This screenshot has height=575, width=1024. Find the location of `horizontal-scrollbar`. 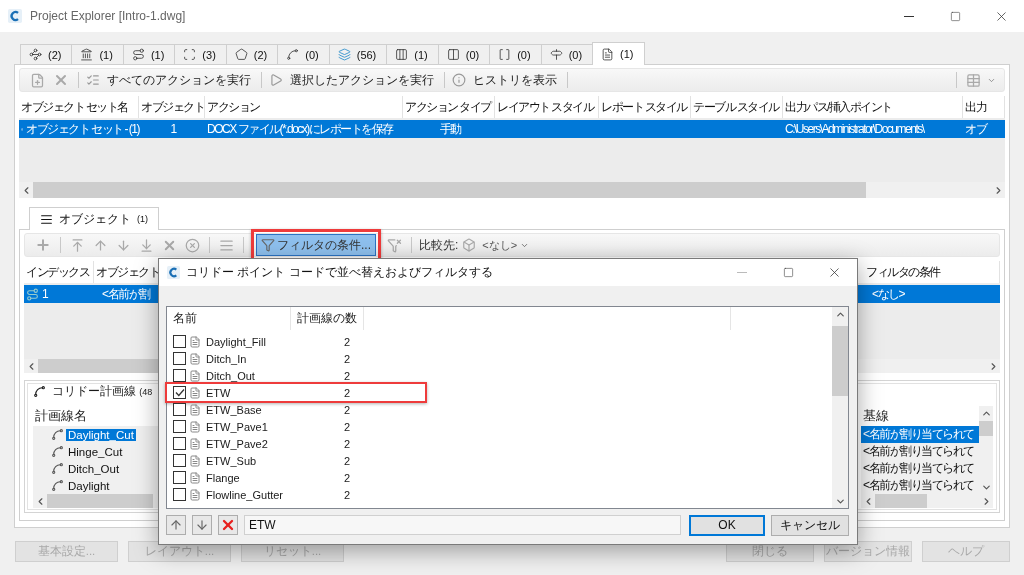

horizontal-scrollbar is located at coordinates (512, 190).